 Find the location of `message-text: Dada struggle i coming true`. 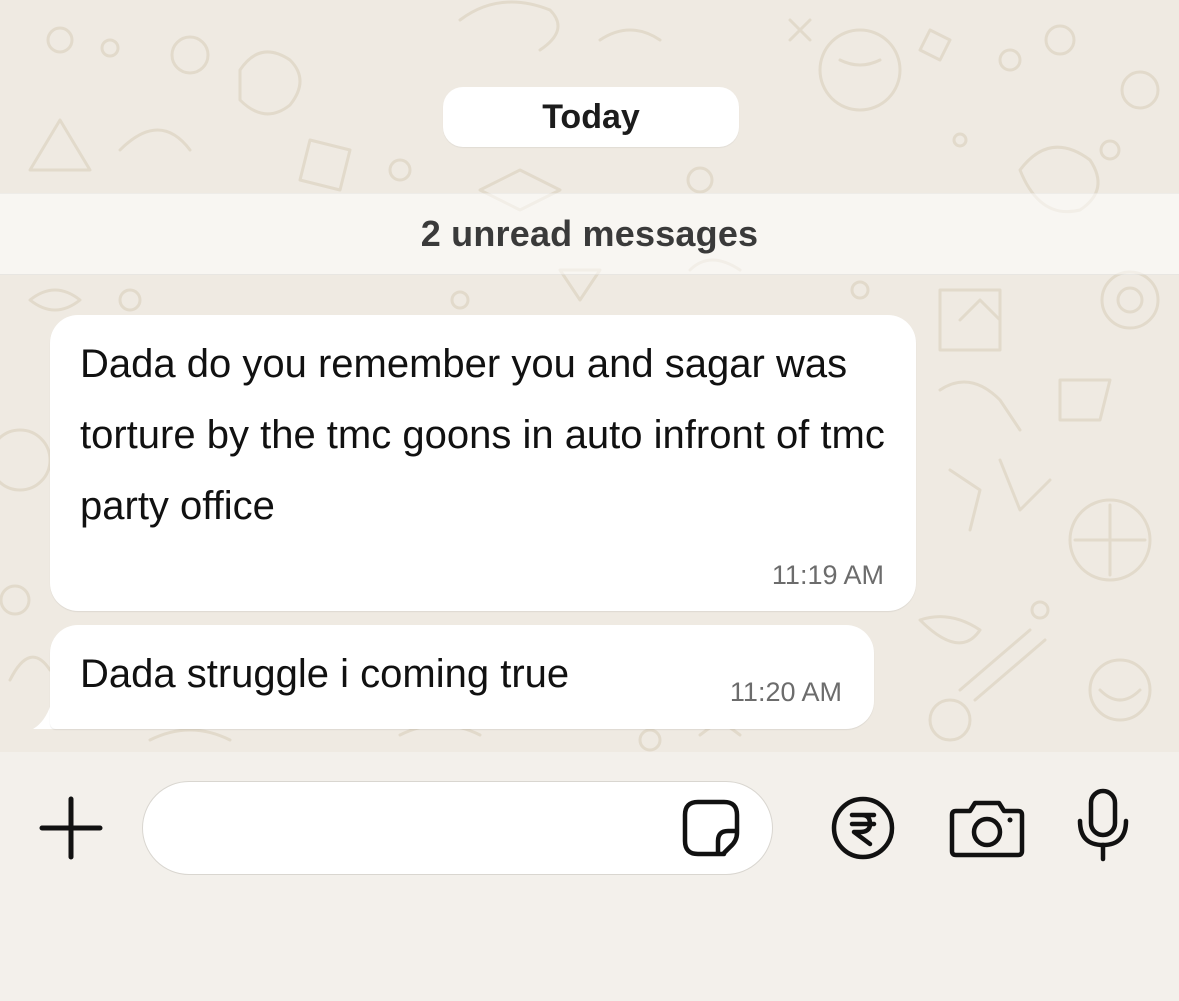

message-text: Dada struggle i coming true is located at coordinates (325, 674).